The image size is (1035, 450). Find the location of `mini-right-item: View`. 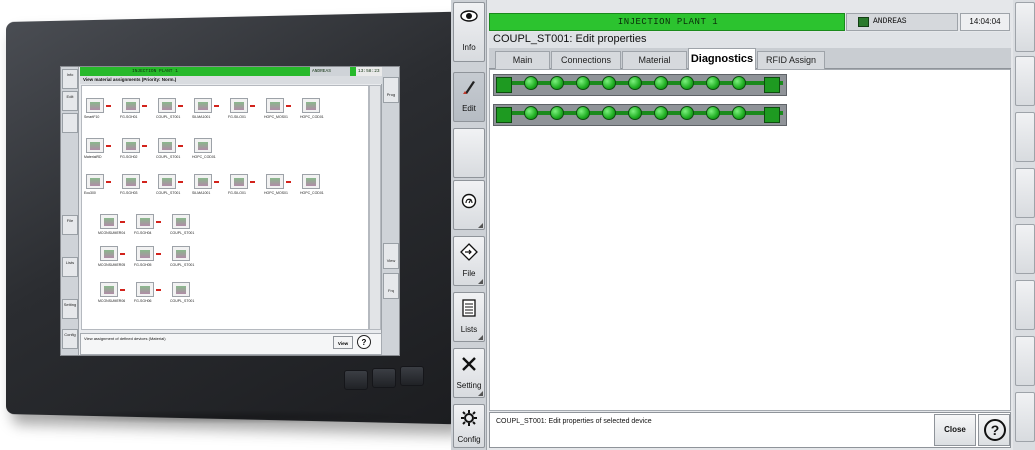

mini-right-item: View is located at coordinates (391, 256).